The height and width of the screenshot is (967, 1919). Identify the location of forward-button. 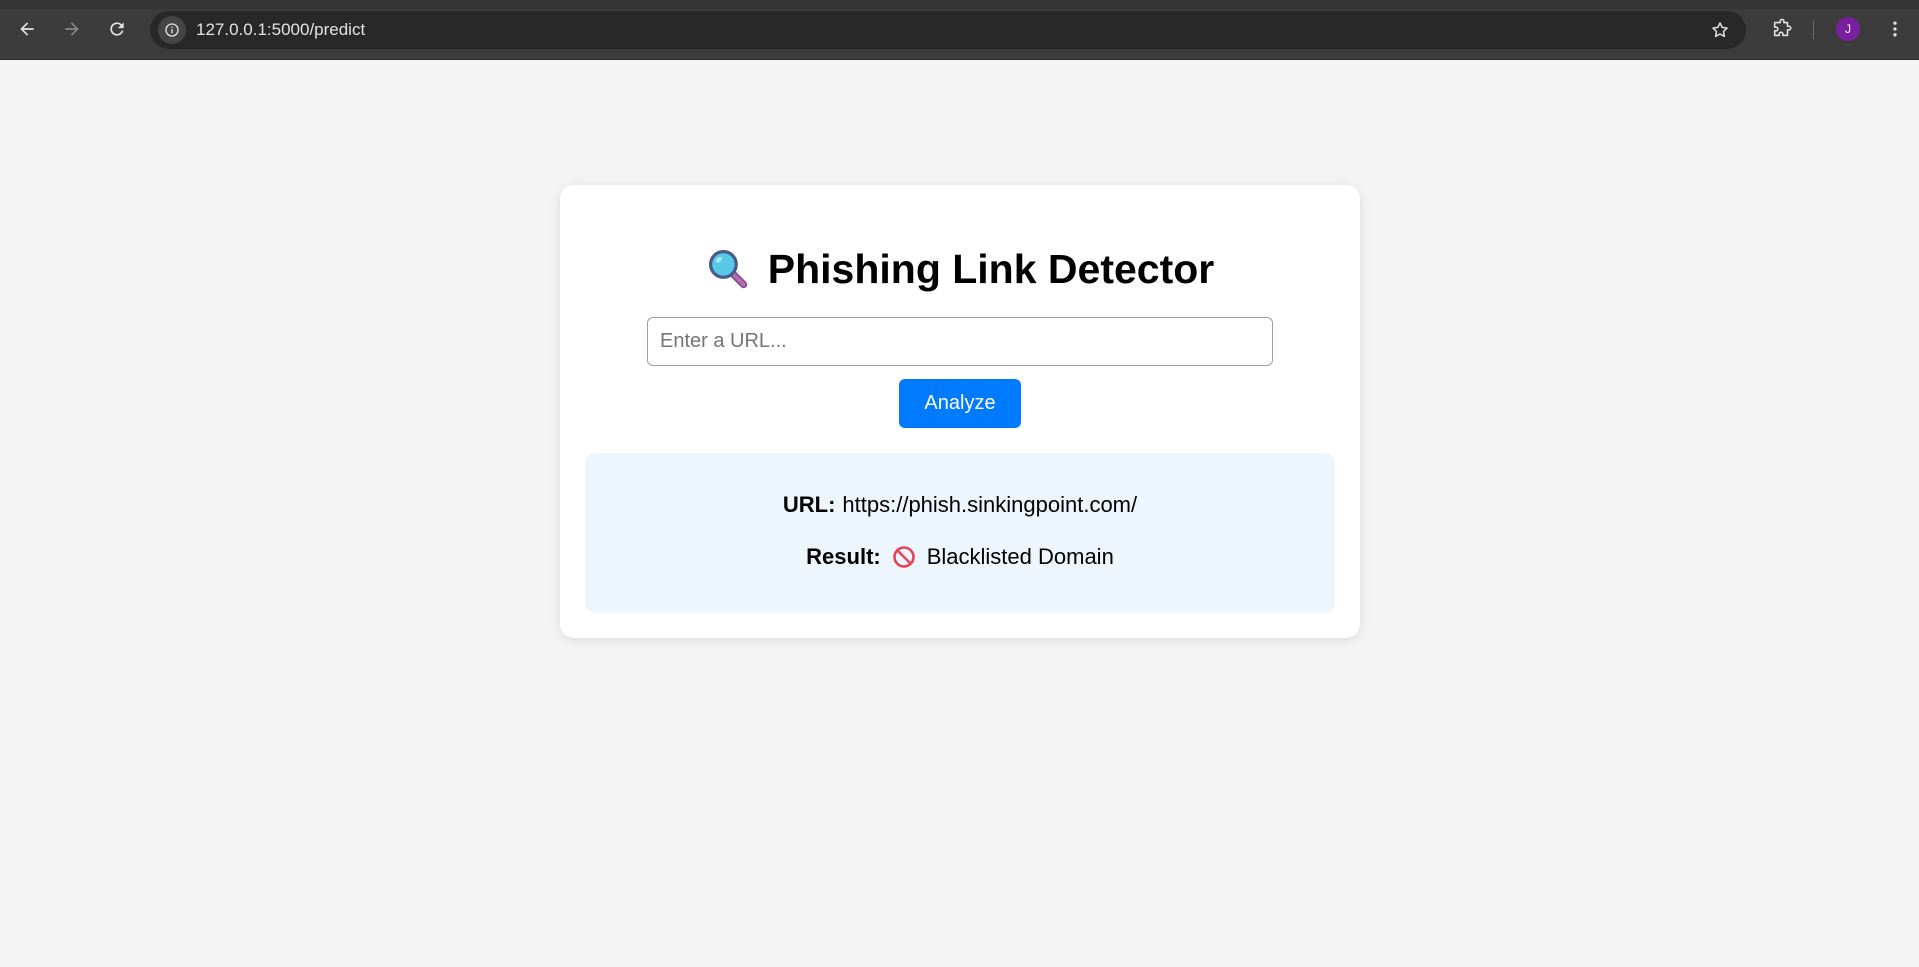
(72, 29).